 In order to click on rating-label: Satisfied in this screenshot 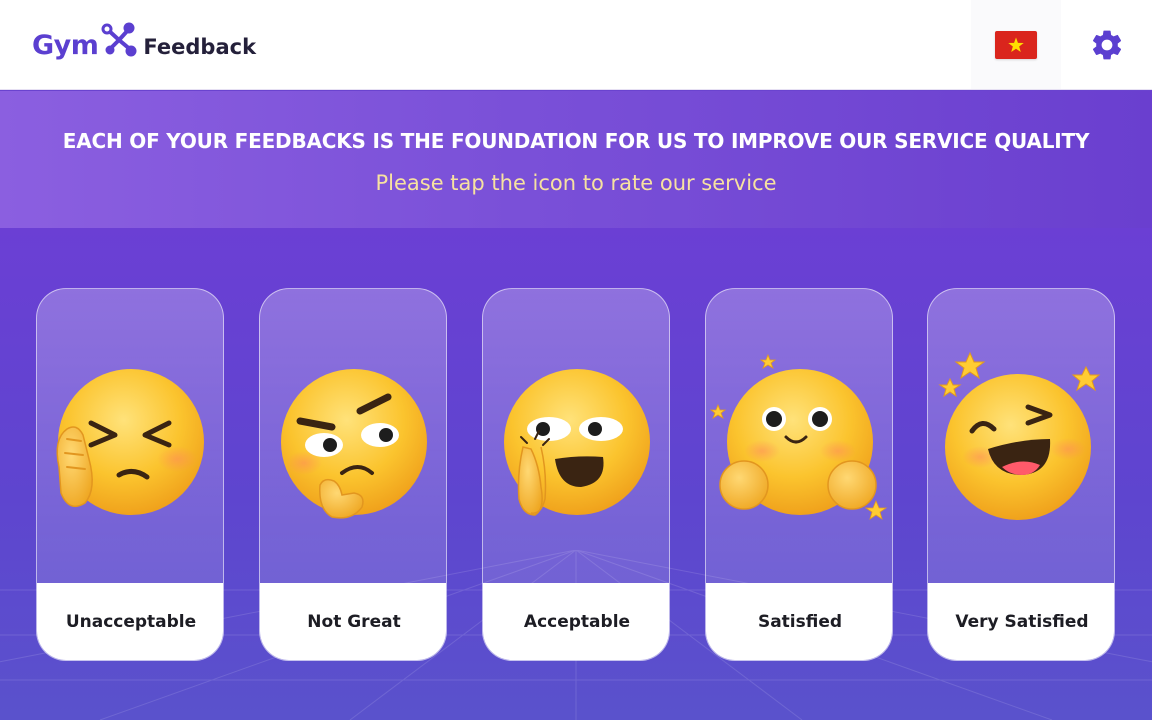, I will do `click(799, 621)`.